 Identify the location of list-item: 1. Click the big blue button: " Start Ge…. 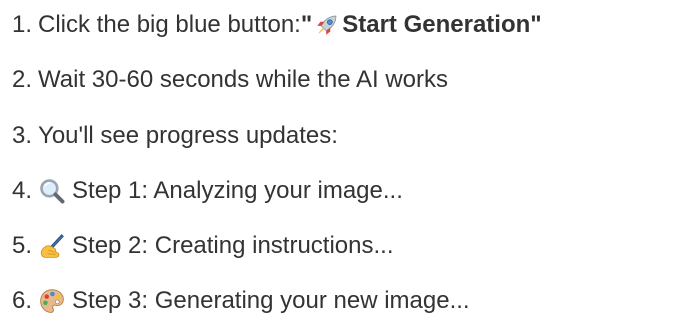
(277, 25).